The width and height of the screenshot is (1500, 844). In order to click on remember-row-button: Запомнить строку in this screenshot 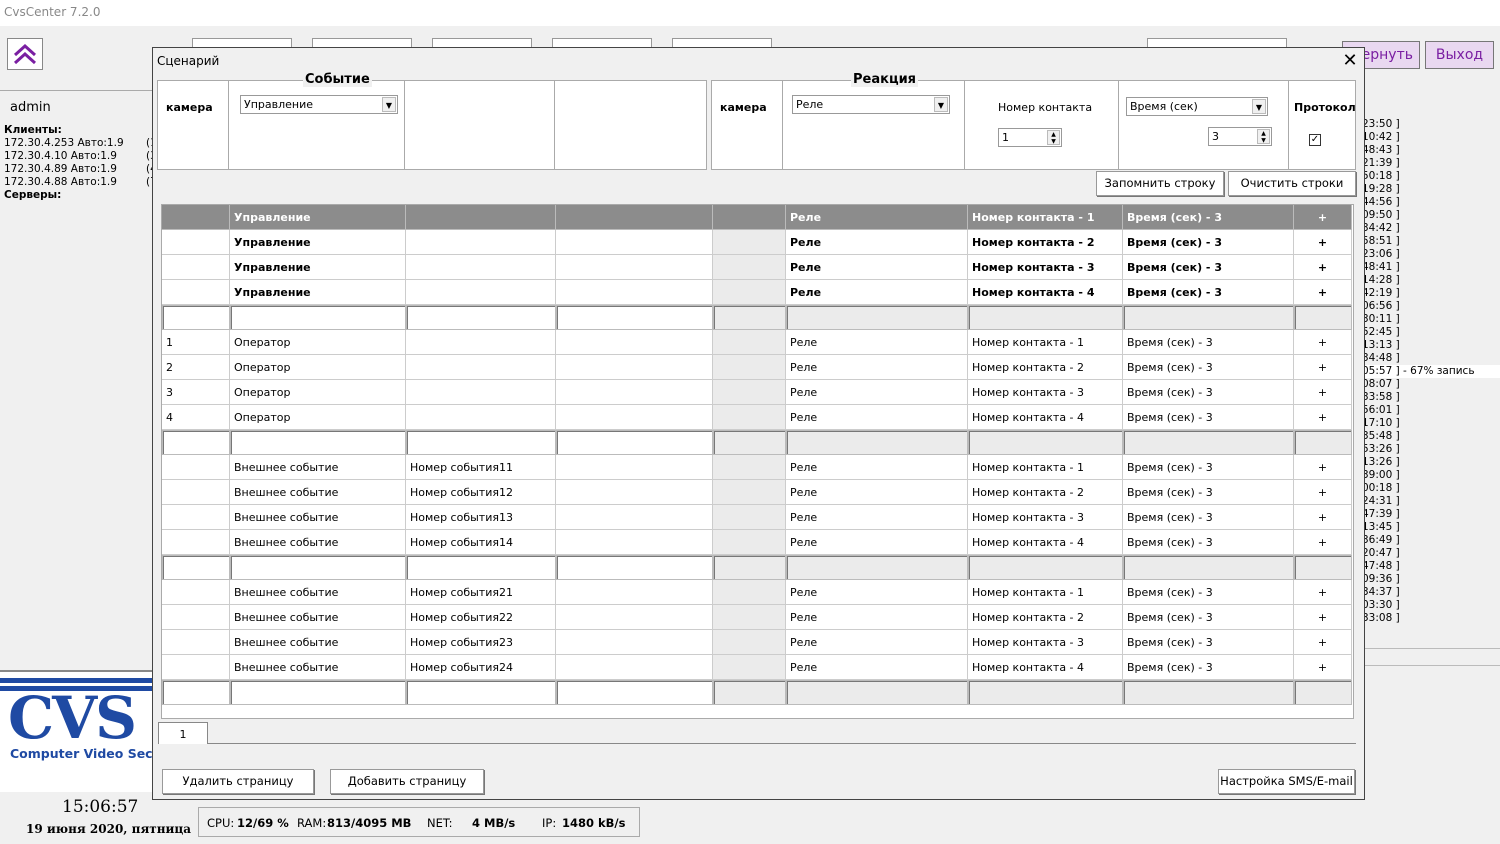, I will do `click(1160, 183)`.